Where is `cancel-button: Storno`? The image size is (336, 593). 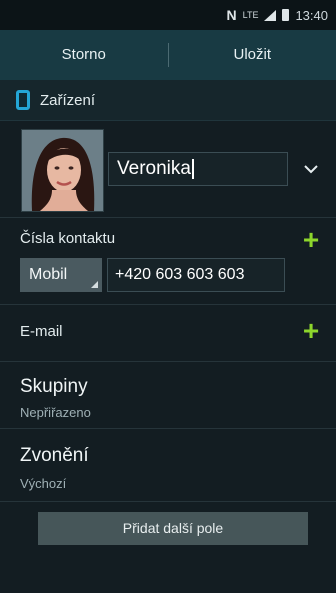 cancel-button: Storno is located at coordinates (84, 55).